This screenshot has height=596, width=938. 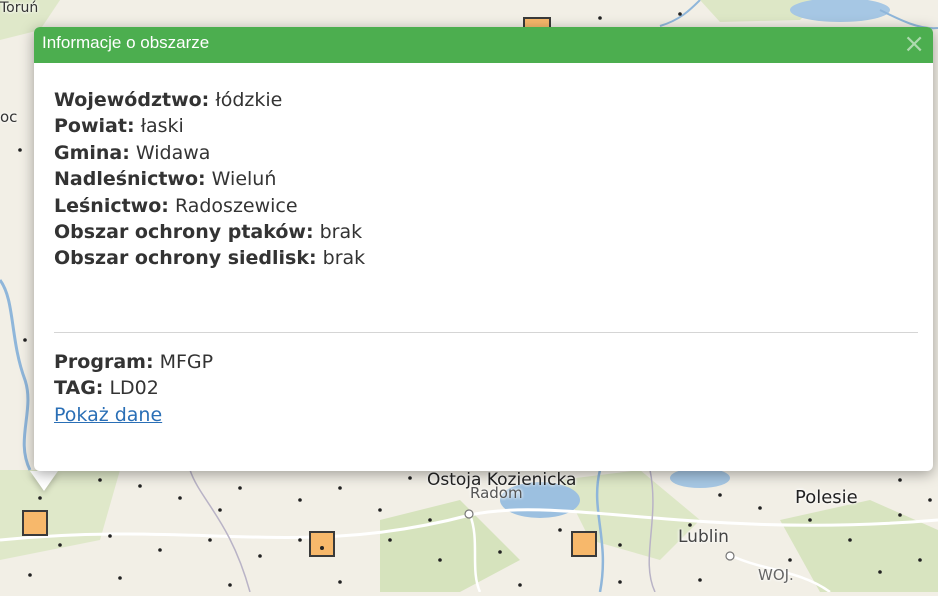 What do you see at coordinates (776, 575) in the screenshot?
I see `map-label-woj: WOJ.` at bounding box center [776, 575].